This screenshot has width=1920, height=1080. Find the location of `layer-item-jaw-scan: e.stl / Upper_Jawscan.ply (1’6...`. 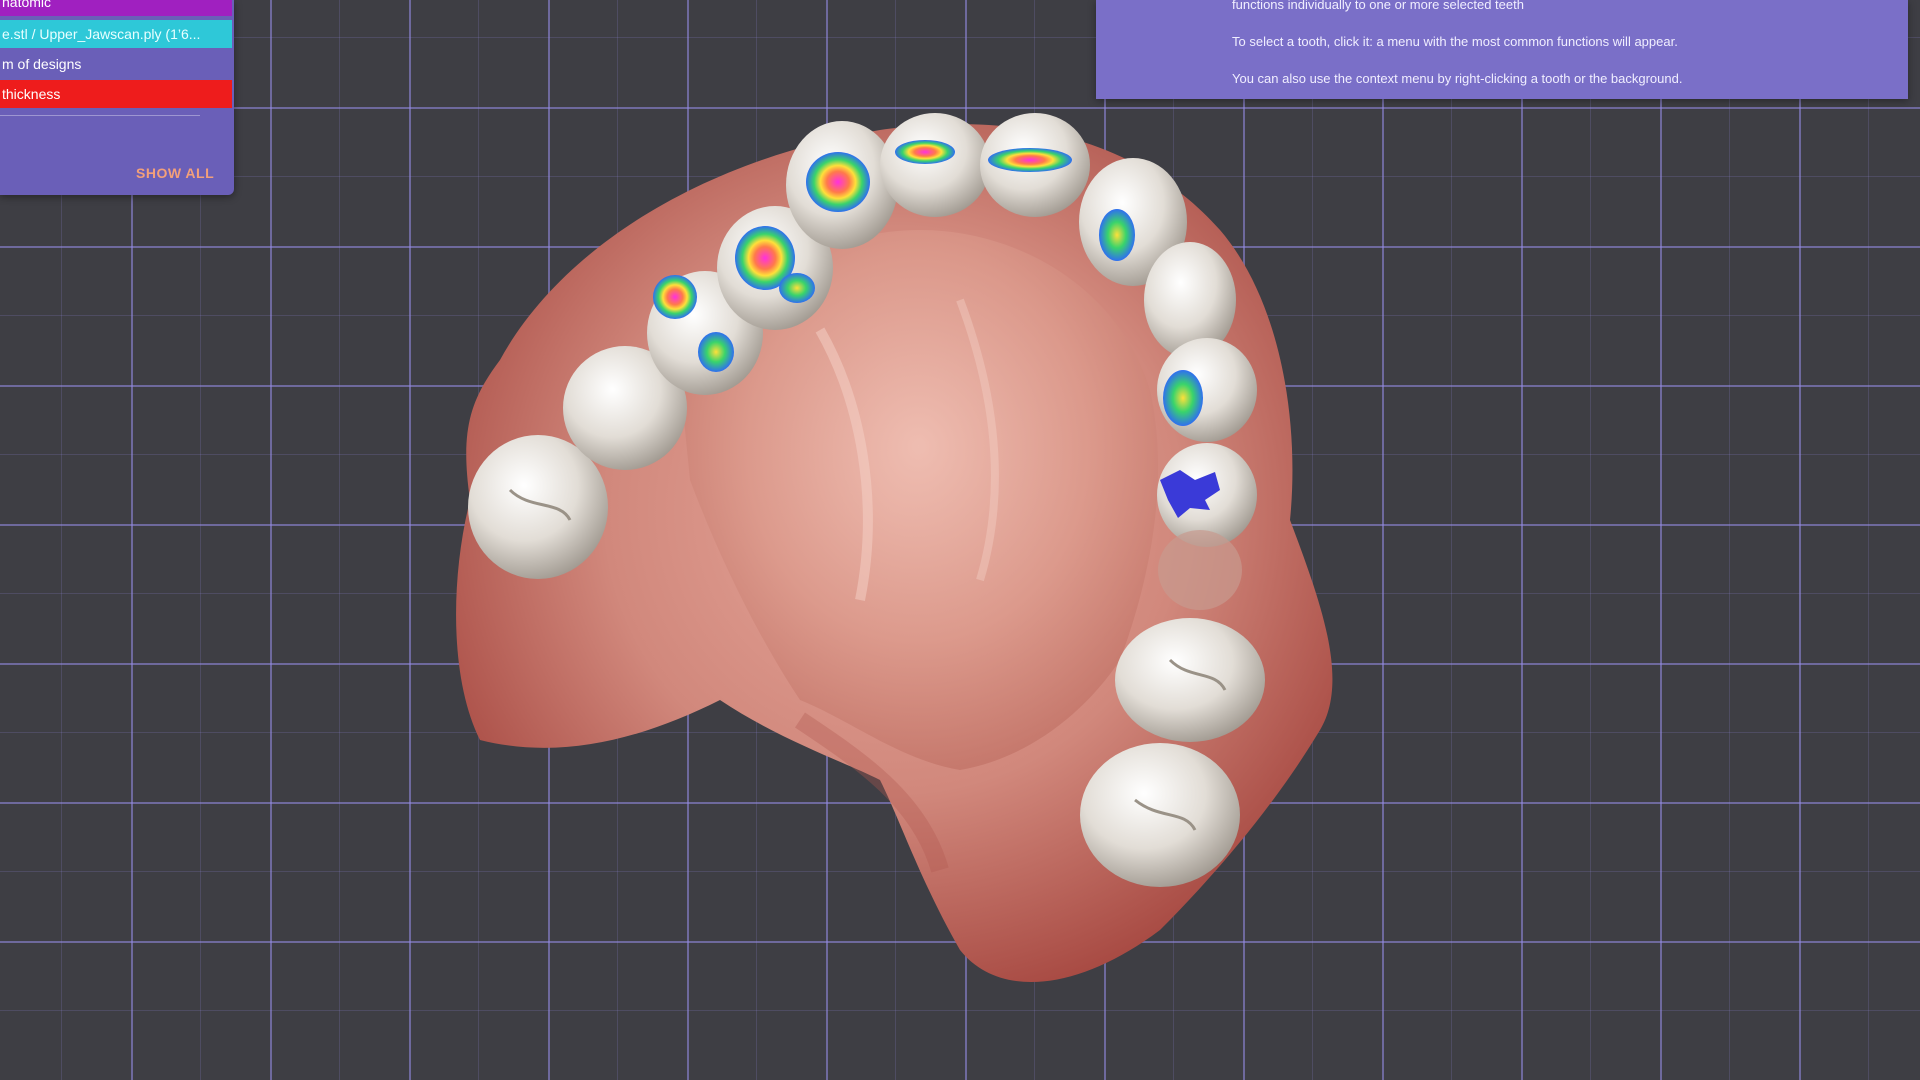

layer-item-jaw-scan: e.stl / Upper_Jawscan.ply (1’6... is located at coordinates (116, 34).